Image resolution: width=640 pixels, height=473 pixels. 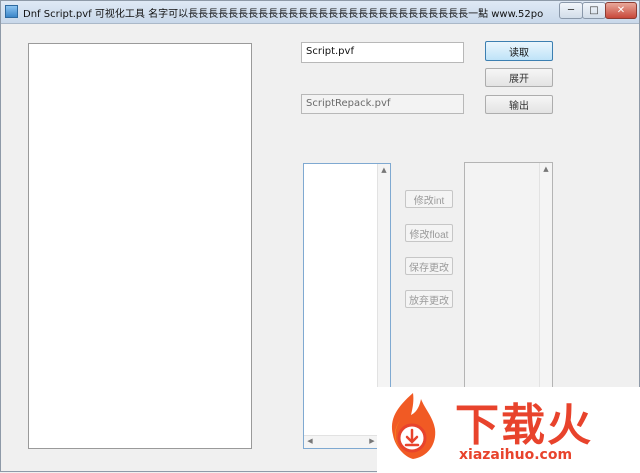 I want to click on read-button: 读取, so click(x=519, y=51).